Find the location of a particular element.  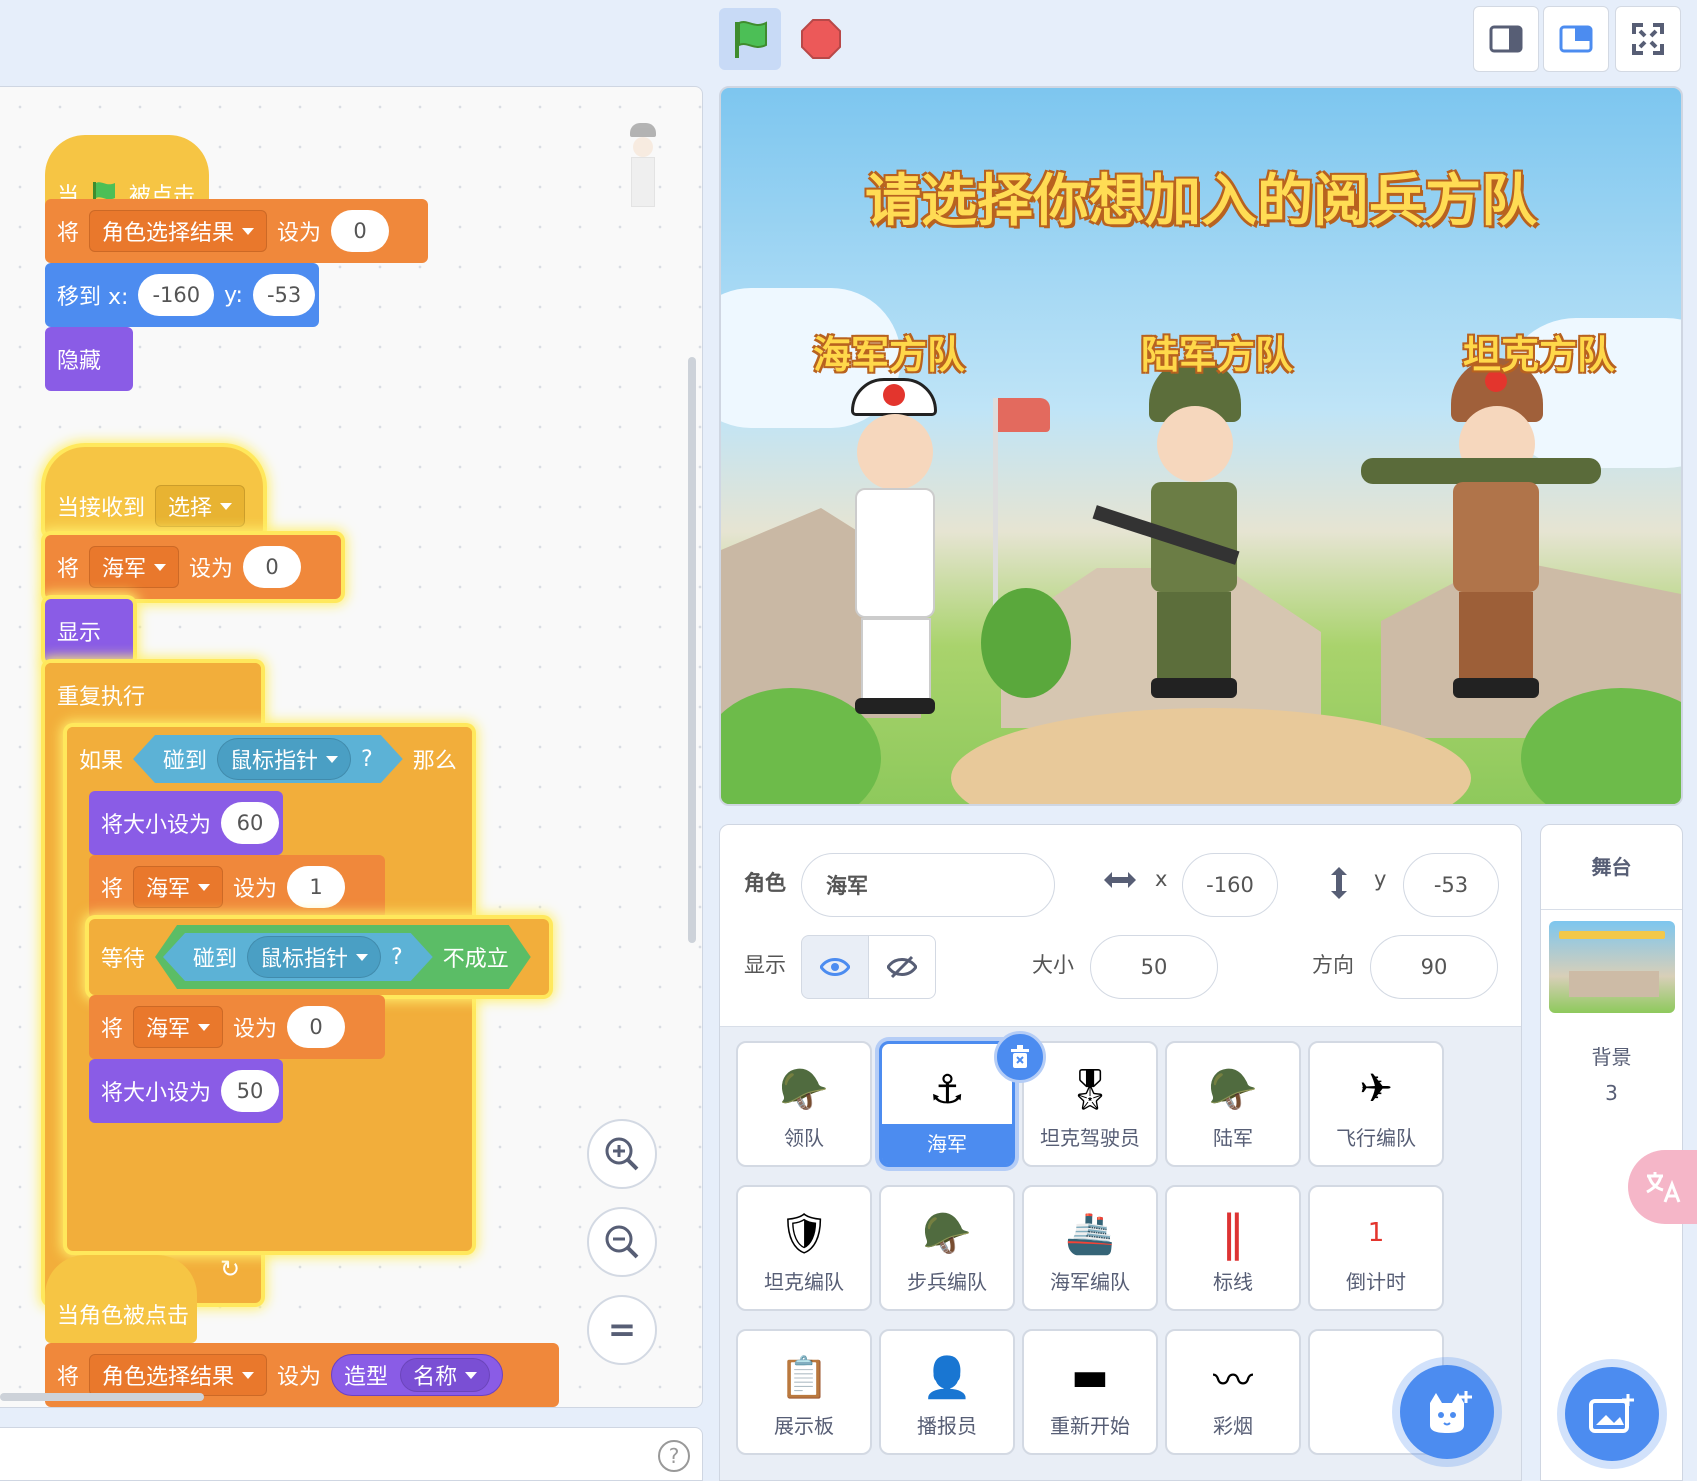

set-size-block: 将大小设为 60 is located at coordinates (186, 823).